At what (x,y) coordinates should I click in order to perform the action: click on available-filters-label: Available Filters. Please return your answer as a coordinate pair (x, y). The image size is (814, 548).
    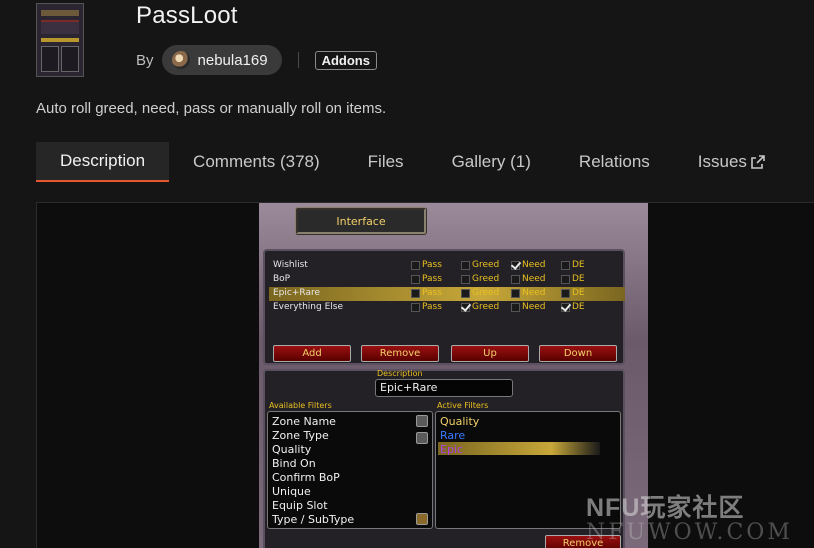
    Looking at the image, I should click on (300, 405).